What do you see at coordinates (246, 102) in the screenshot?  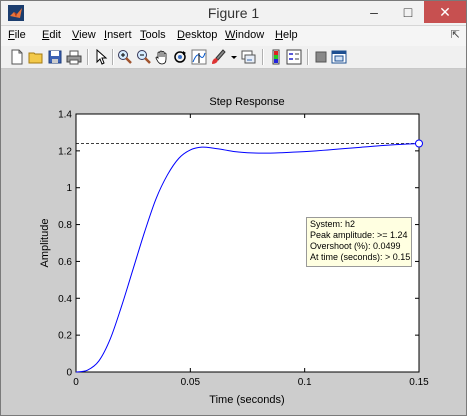 I see `chart-title: Step Response` at bounding box center [246, 102].